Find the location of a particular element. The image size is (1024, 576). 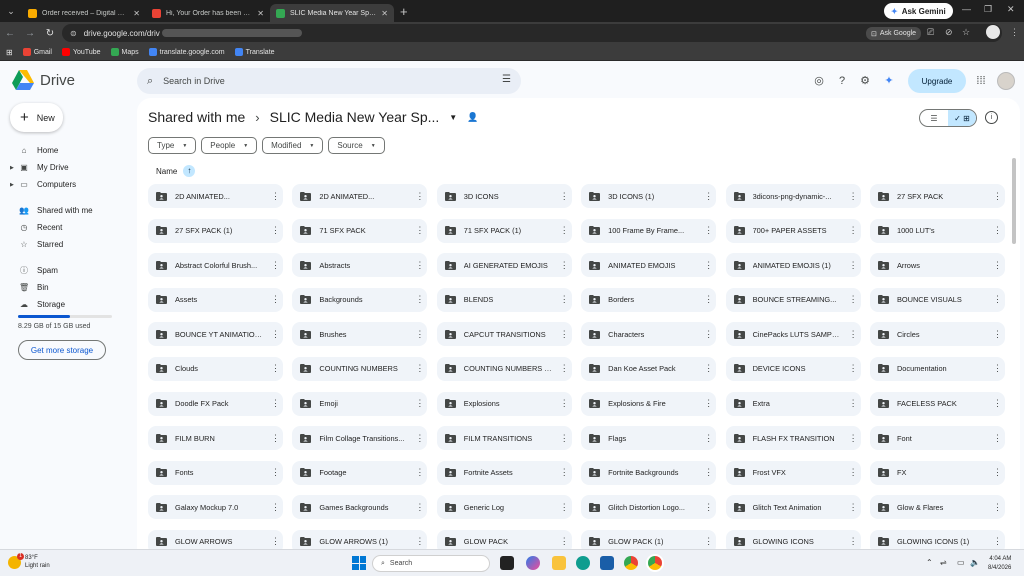

folder-item: Extra ⋮ is located at coordinates (793, 403).